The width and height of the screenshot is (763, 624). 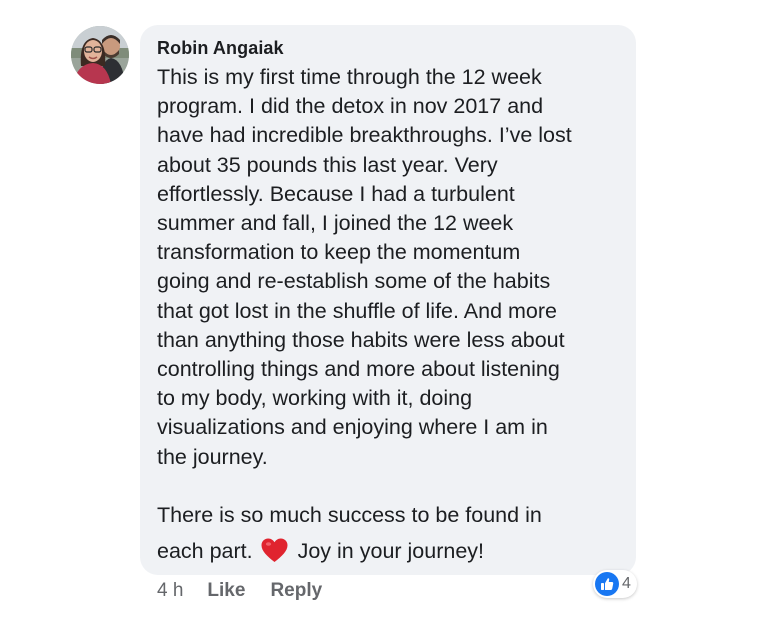 What do you see at coordinates (212, 456) in the screenshot?
I see `comment-line: the journey.` at bounding box center [212, 456].